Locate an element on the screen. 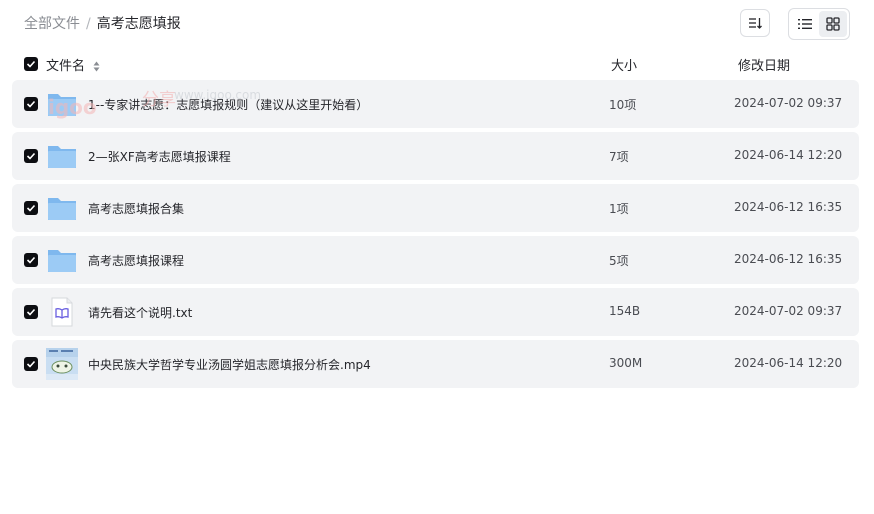  column-header-date: 修改日期 is located at coordinates (764, 64).